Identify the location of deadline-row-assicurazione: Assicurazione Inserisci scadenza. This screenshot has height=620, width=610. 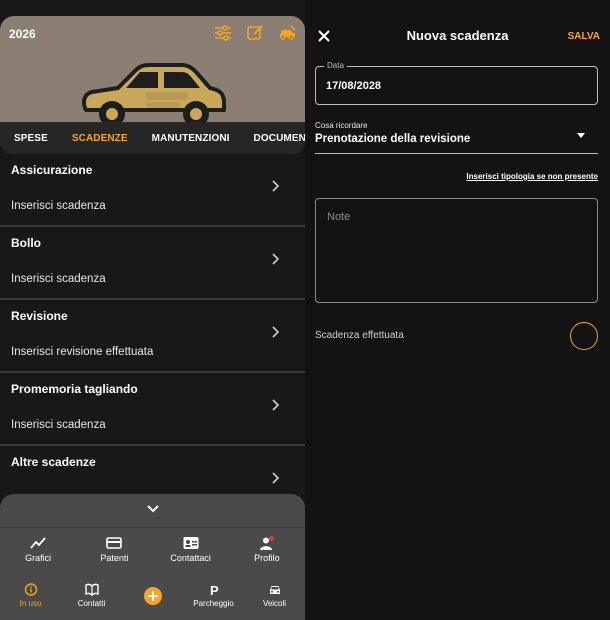
(152, 190).